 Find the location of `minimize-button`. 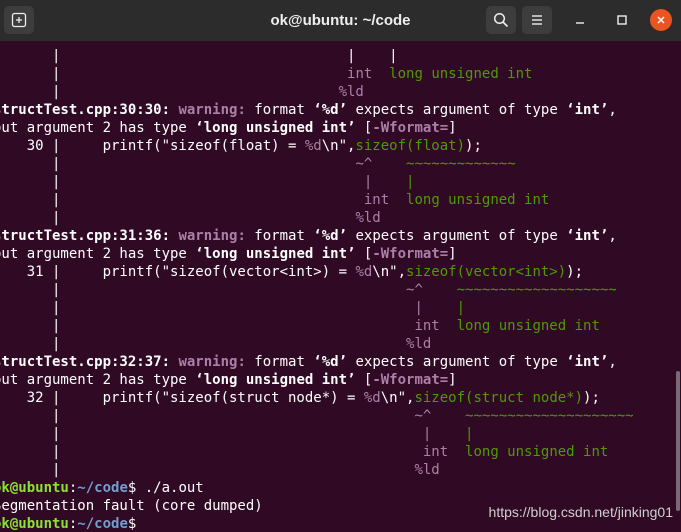

minimize-button is located at coordinates (580, 20).